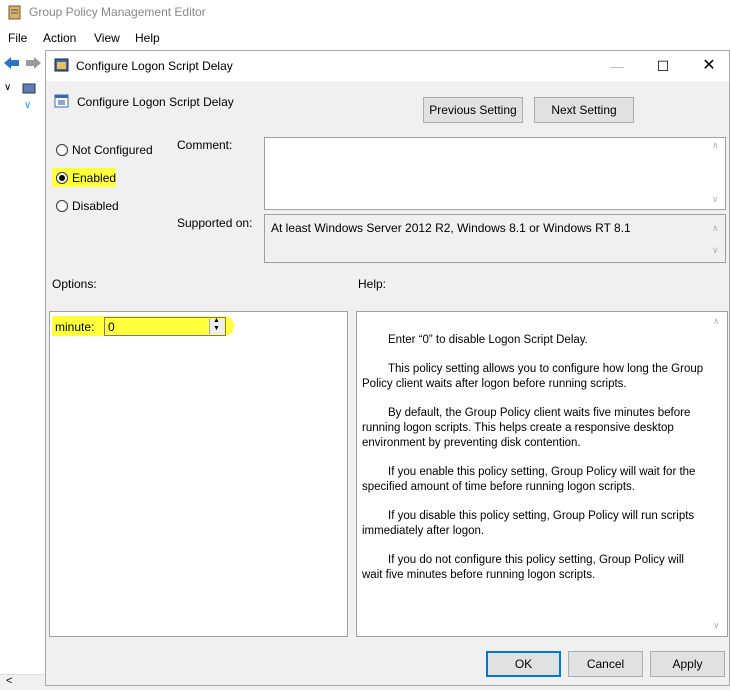 The width and height of the screenshot is (730, 690). What do you see at coordinates (154, 66) in the screenshot?
I see `dialog-title: Configure Logon Script Delay` at bounding box center [154, 66].